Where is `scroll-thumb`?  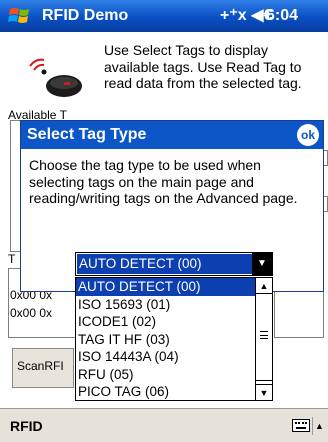 scroll-thumb is located at coordinates (264, 338).